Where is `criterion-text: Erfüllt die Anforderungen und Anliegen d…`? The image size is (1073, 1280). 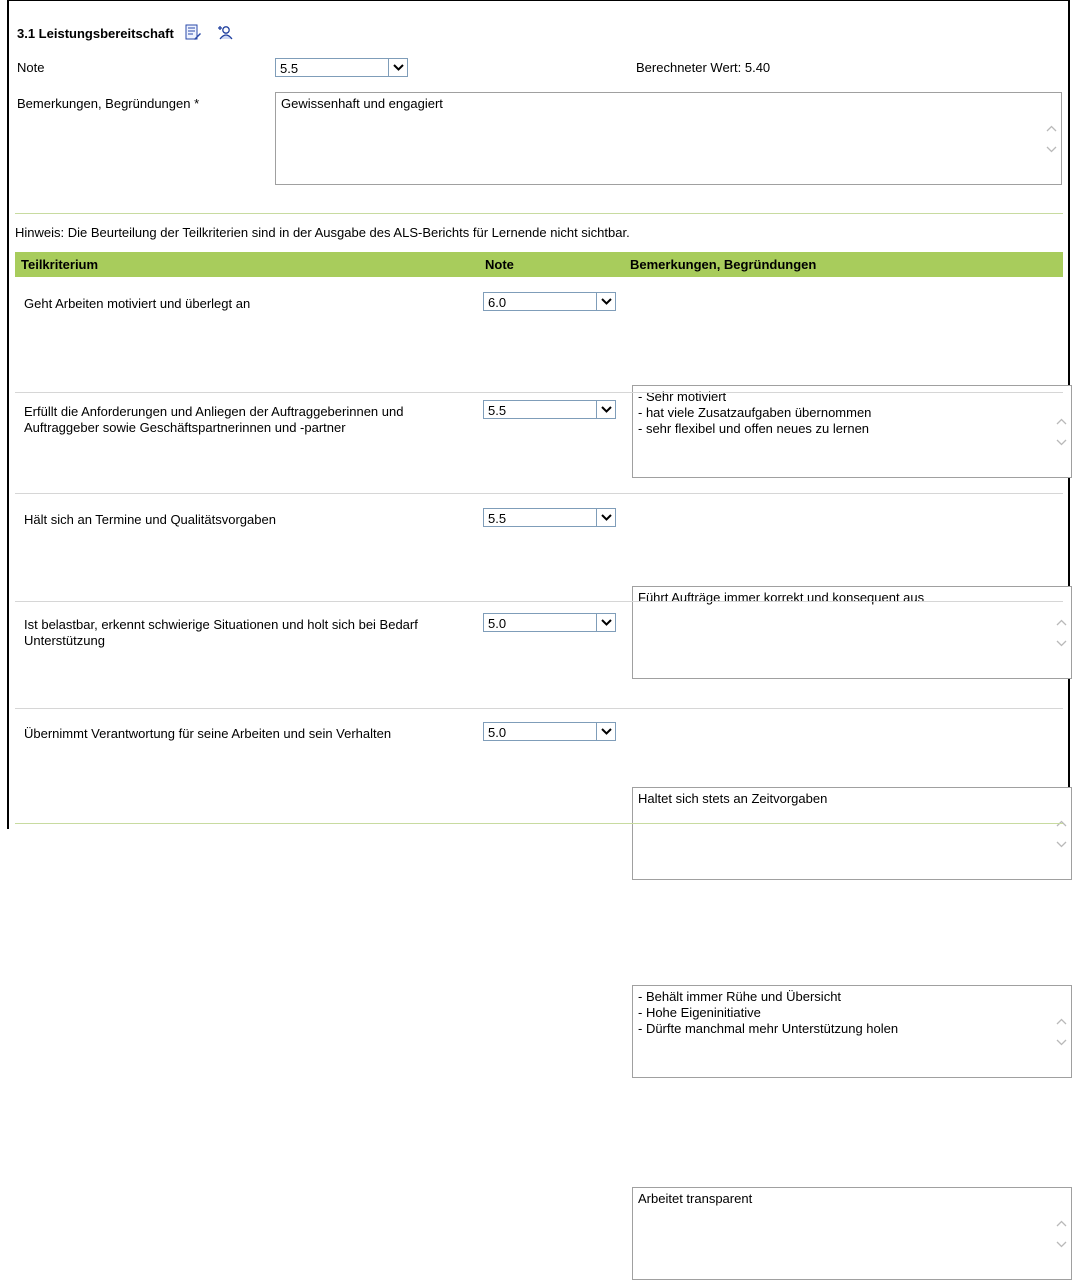
criterion-text: Erfüllt die Anforderungen und Anliegen d… is located at coordinates (214, 419).